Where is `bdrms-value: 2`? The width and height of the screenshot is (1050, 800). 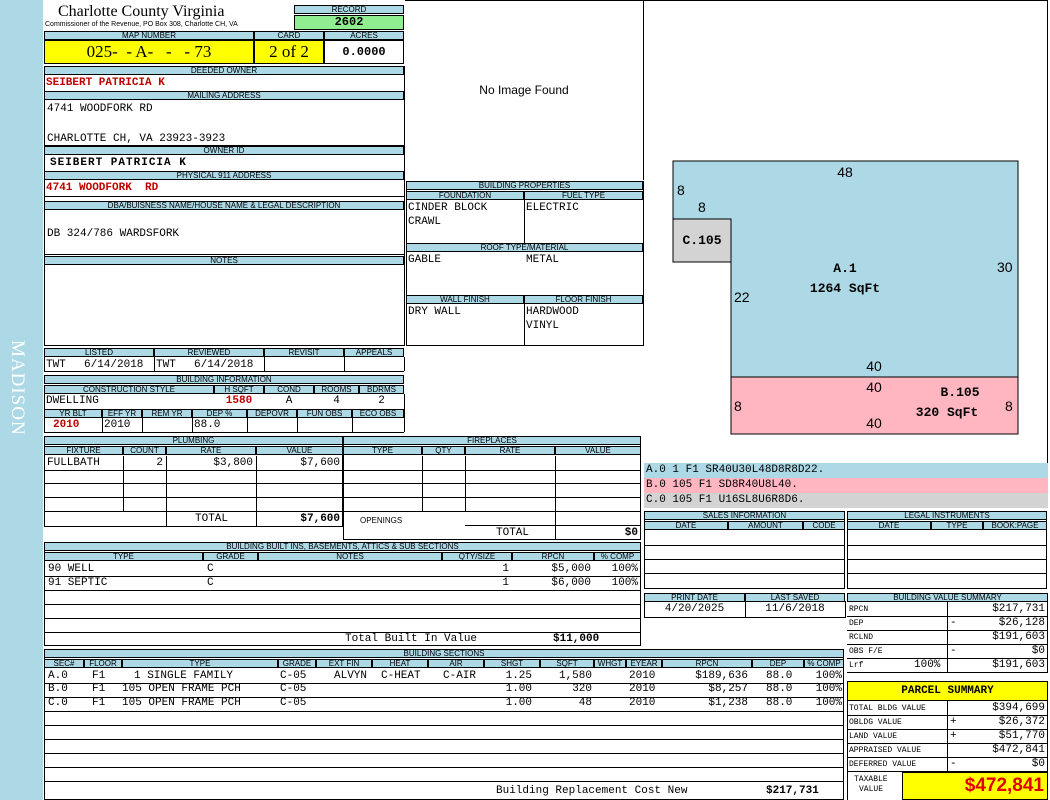
bdrms-value: 2 is located at coordinates (381, 401).